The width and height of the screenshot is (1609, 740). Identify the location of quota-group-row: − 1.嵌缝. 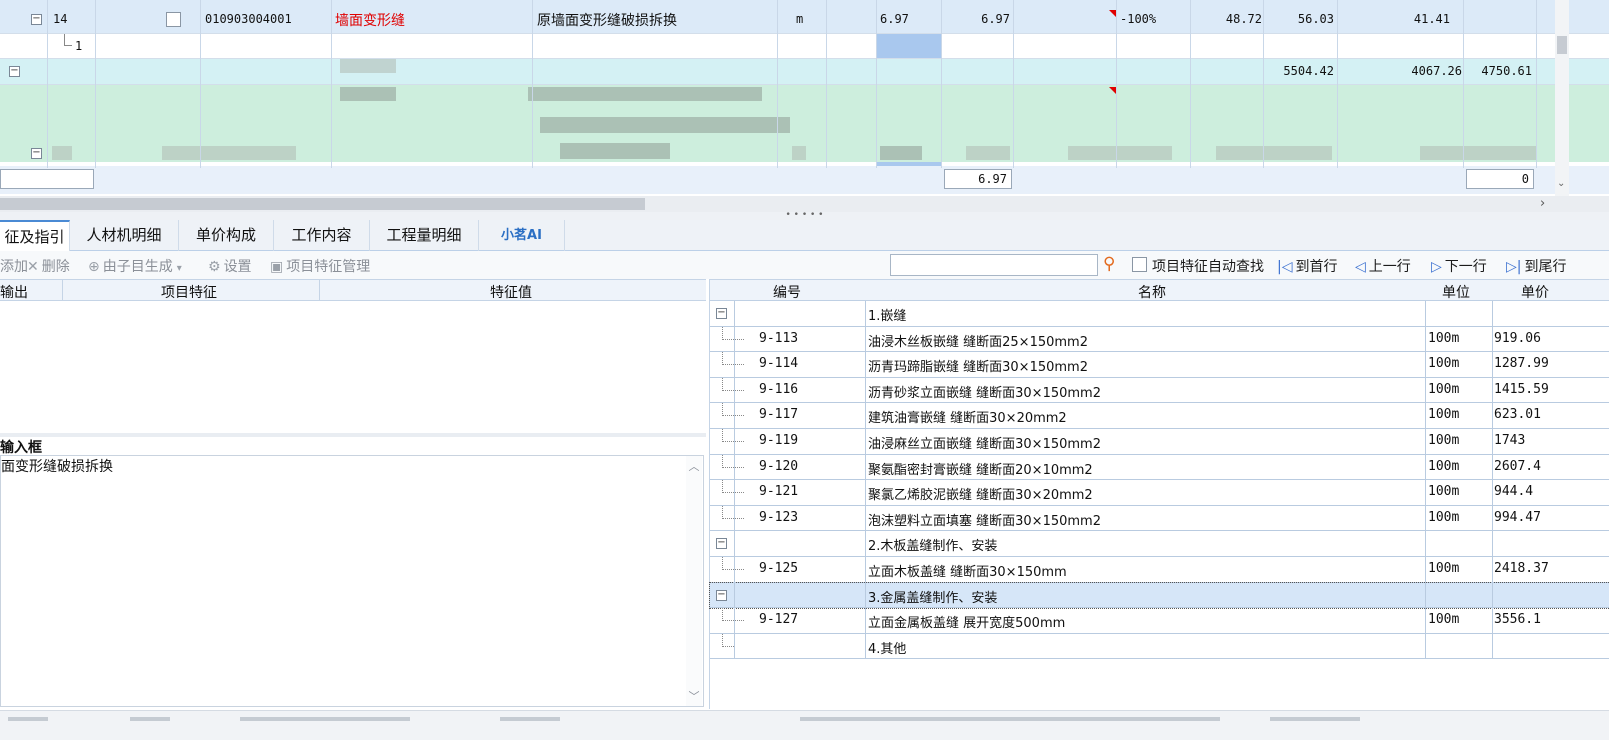
(1159, 314).